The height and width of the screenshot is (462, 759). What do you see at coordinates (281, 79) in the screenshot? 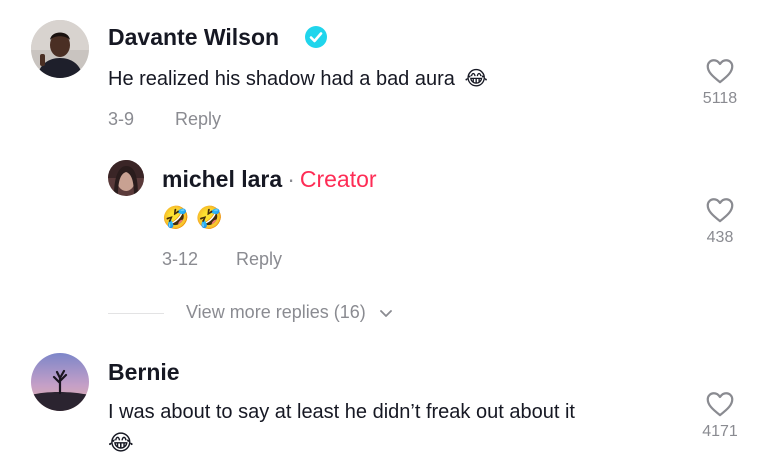
I see `comment-text-body: He realized his shadow had a bad aura` at bounding box center [281, 79].